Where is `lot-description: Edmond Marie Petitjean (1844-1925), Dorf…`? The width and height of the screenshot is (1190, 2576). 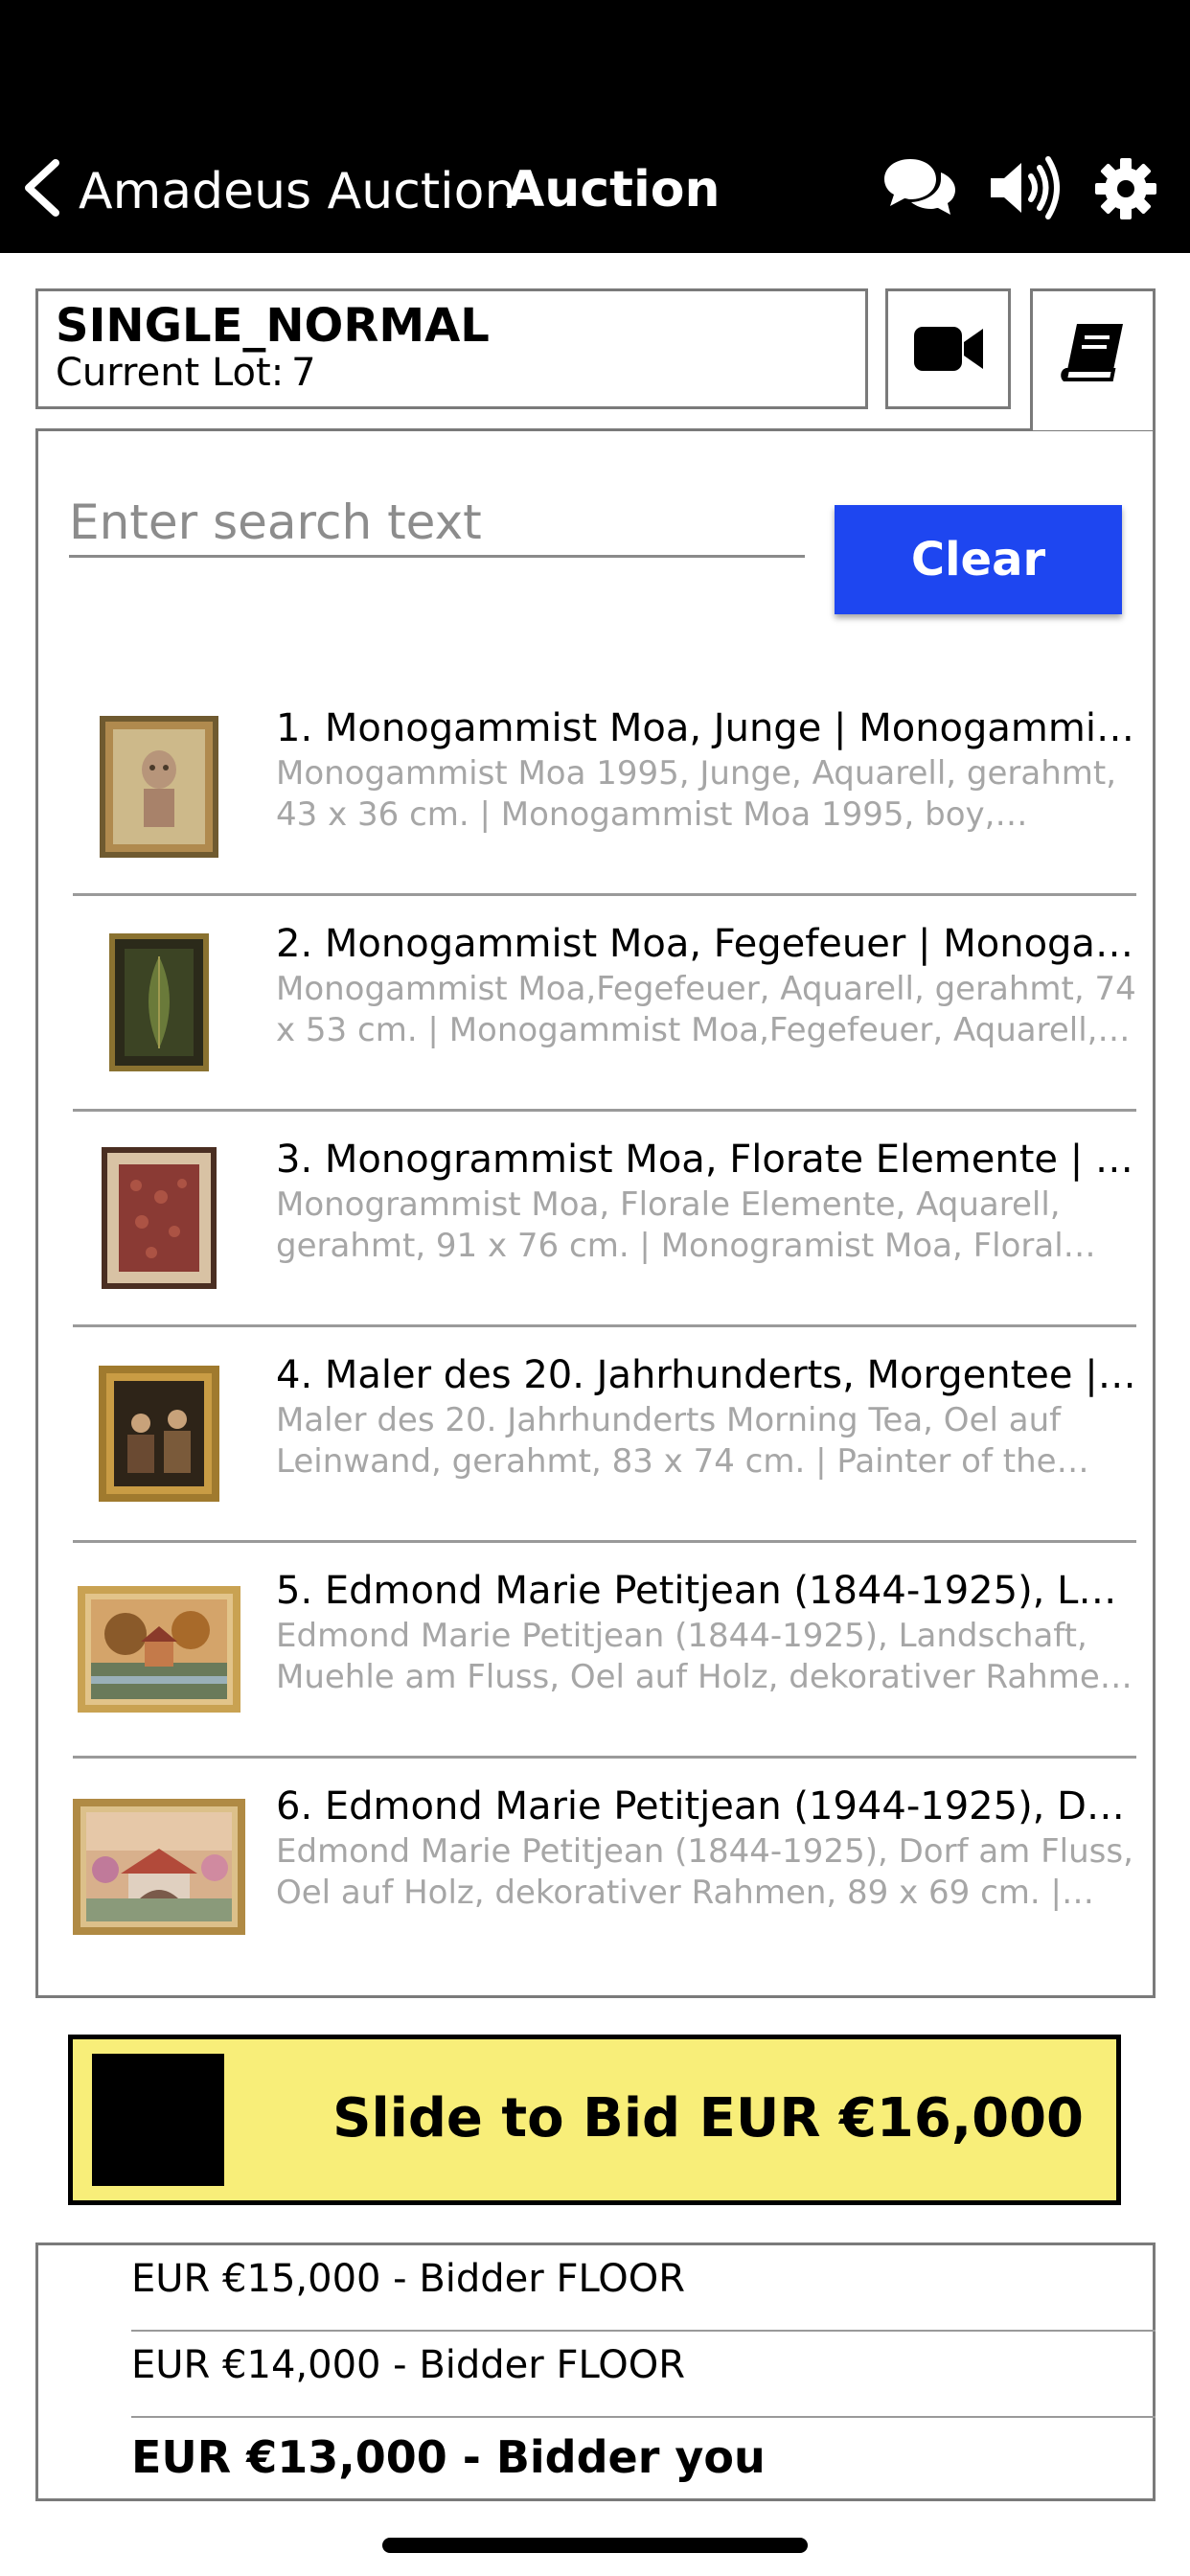 lot-description: Edmond Marie Petitjean (1844-1925), Dorf… is located at coordinates (704, 1872).